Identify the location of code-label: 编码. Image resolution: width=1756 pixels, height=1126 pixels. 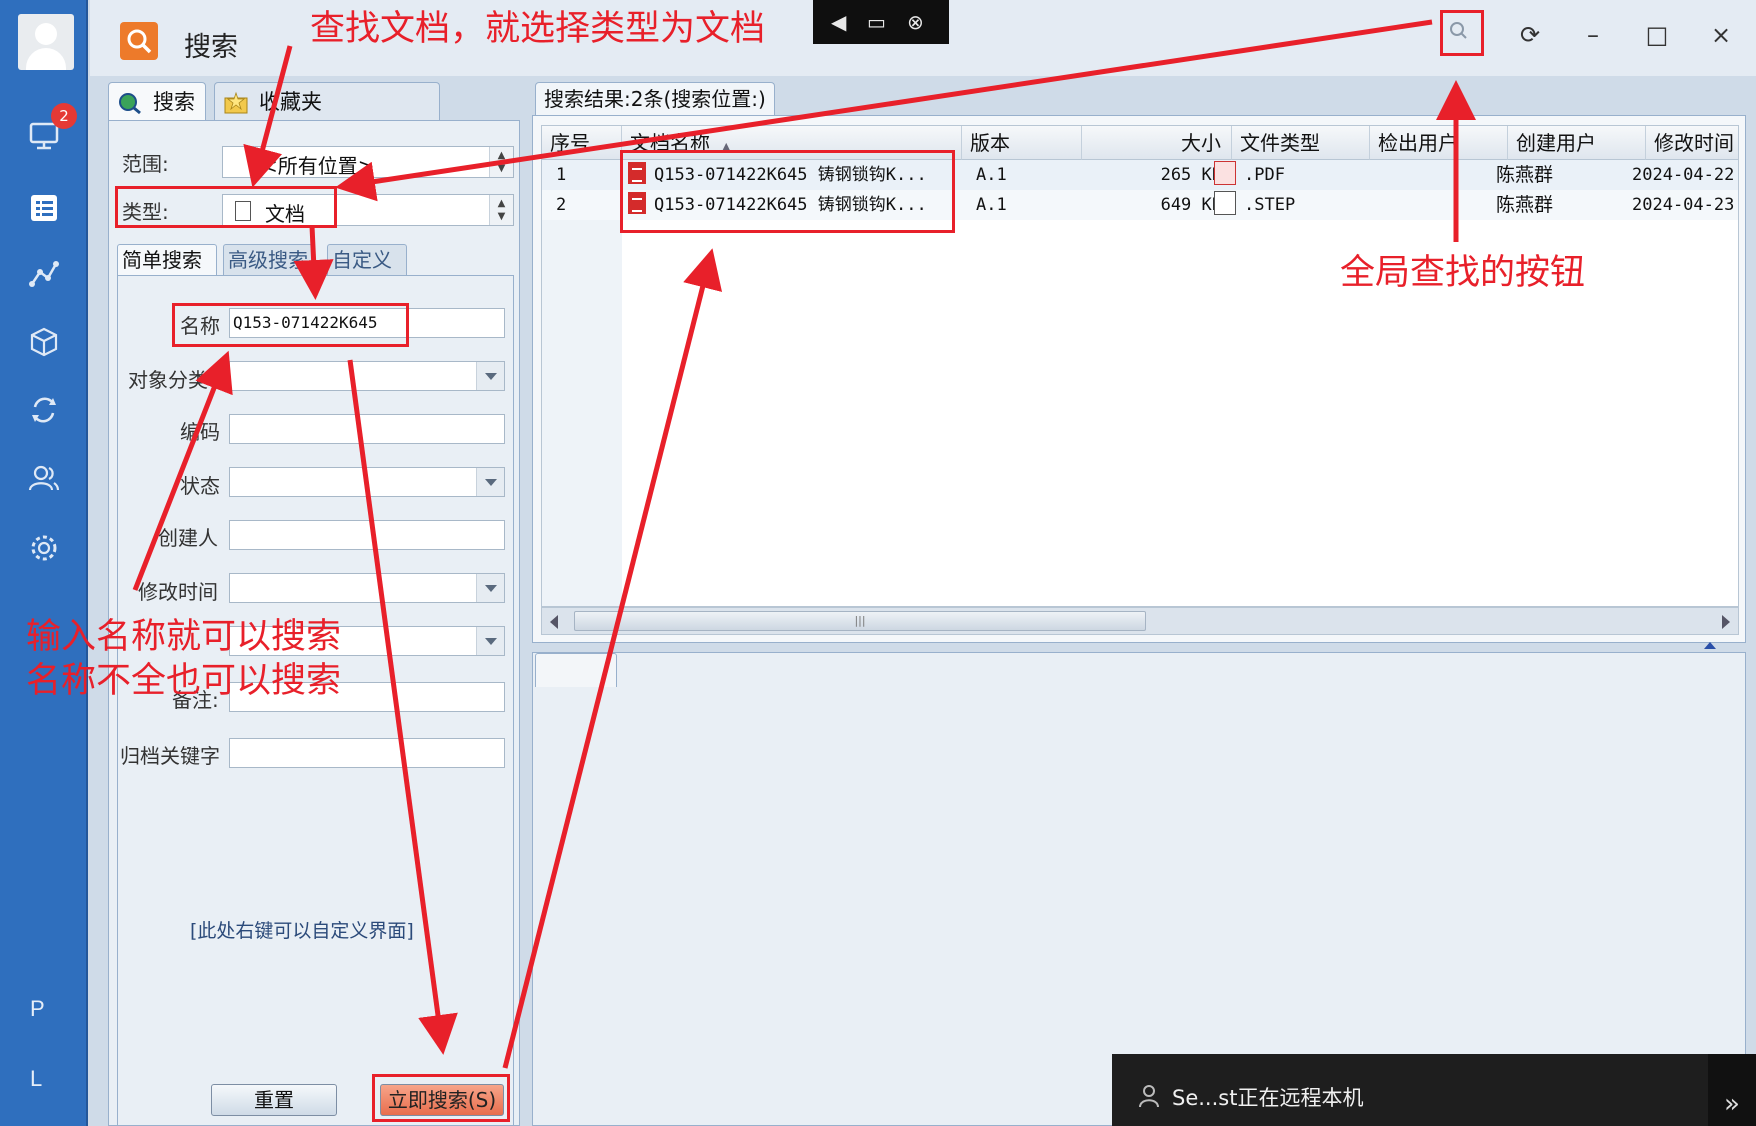
(200, 432).